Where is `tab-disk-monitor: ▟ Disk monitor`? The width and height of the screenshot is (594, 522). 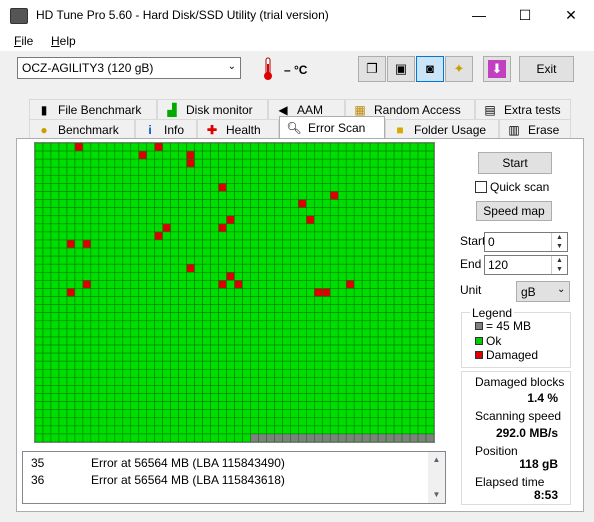
tab-disk-monitor: ▟ Disk monitor is located at coordinates (212, 109).